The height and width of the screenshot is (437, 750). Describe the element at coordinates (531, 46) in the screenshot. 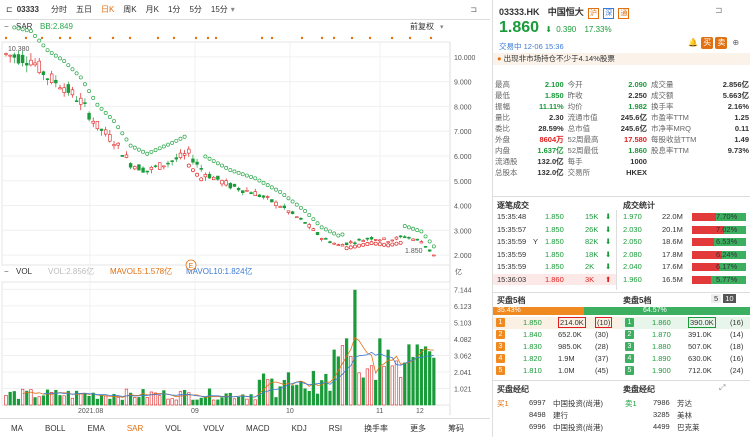

I see `trade-status: 交易中 12-06 15:36` at that location.